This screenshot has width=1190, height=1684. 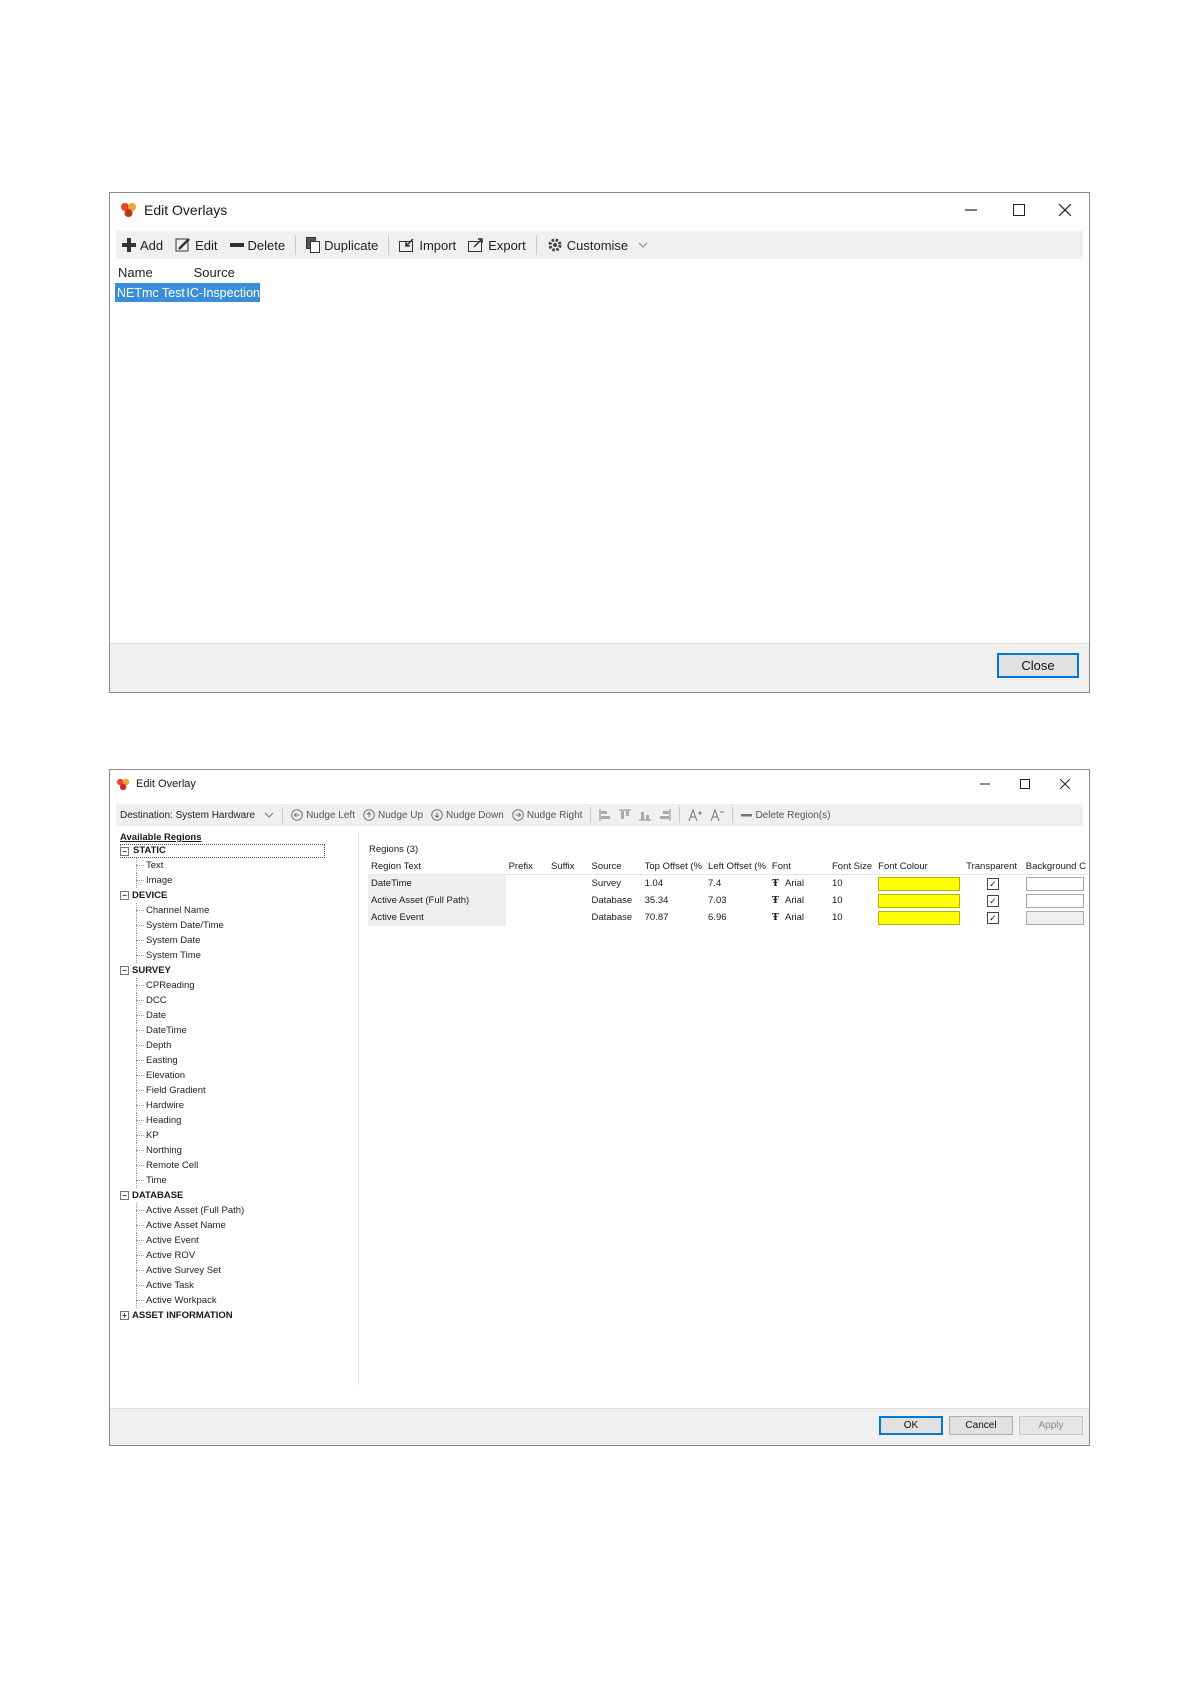 I want to click on region-left-offset: 7.03, so click(x=737, y=900).